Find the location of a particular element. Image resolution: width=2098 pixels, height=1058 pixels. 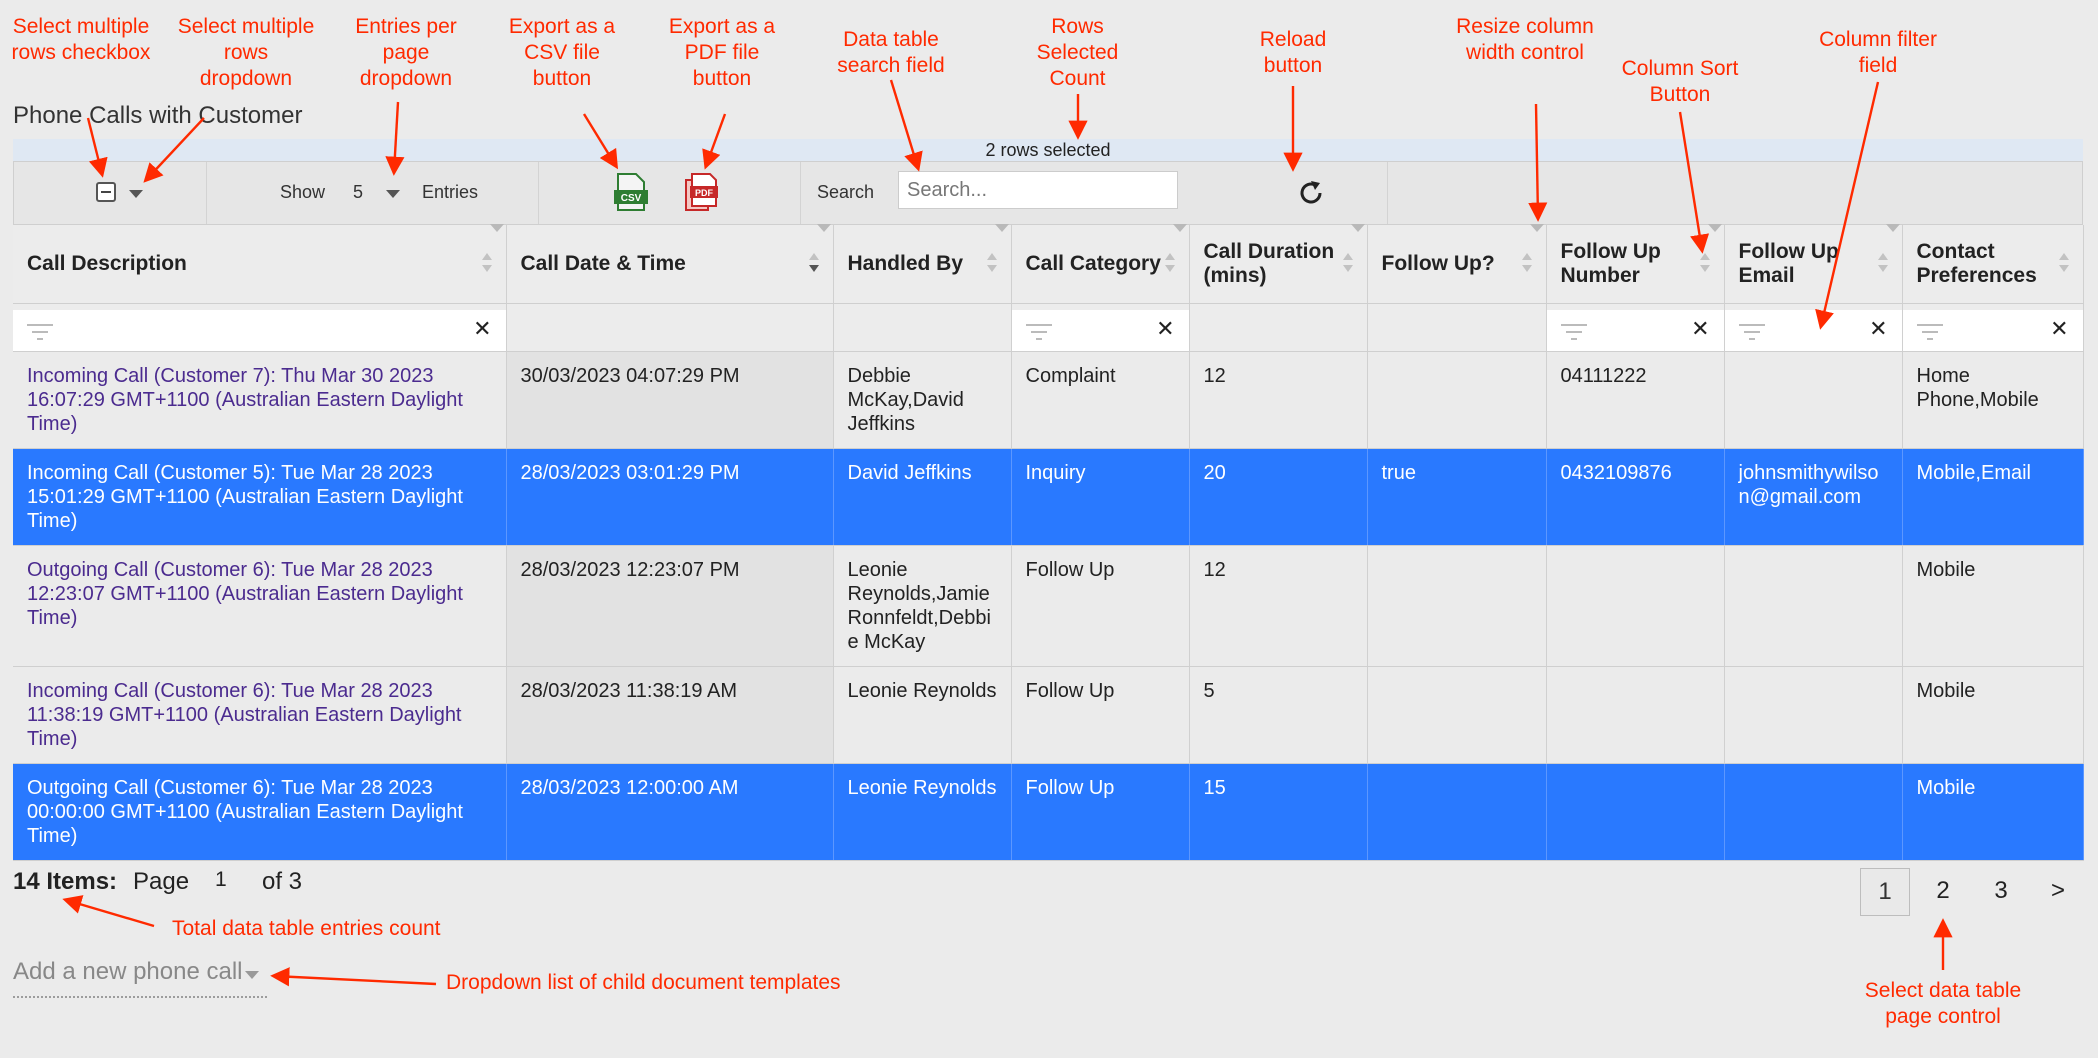

arrow-total-count is located at coordinates (108, 911).